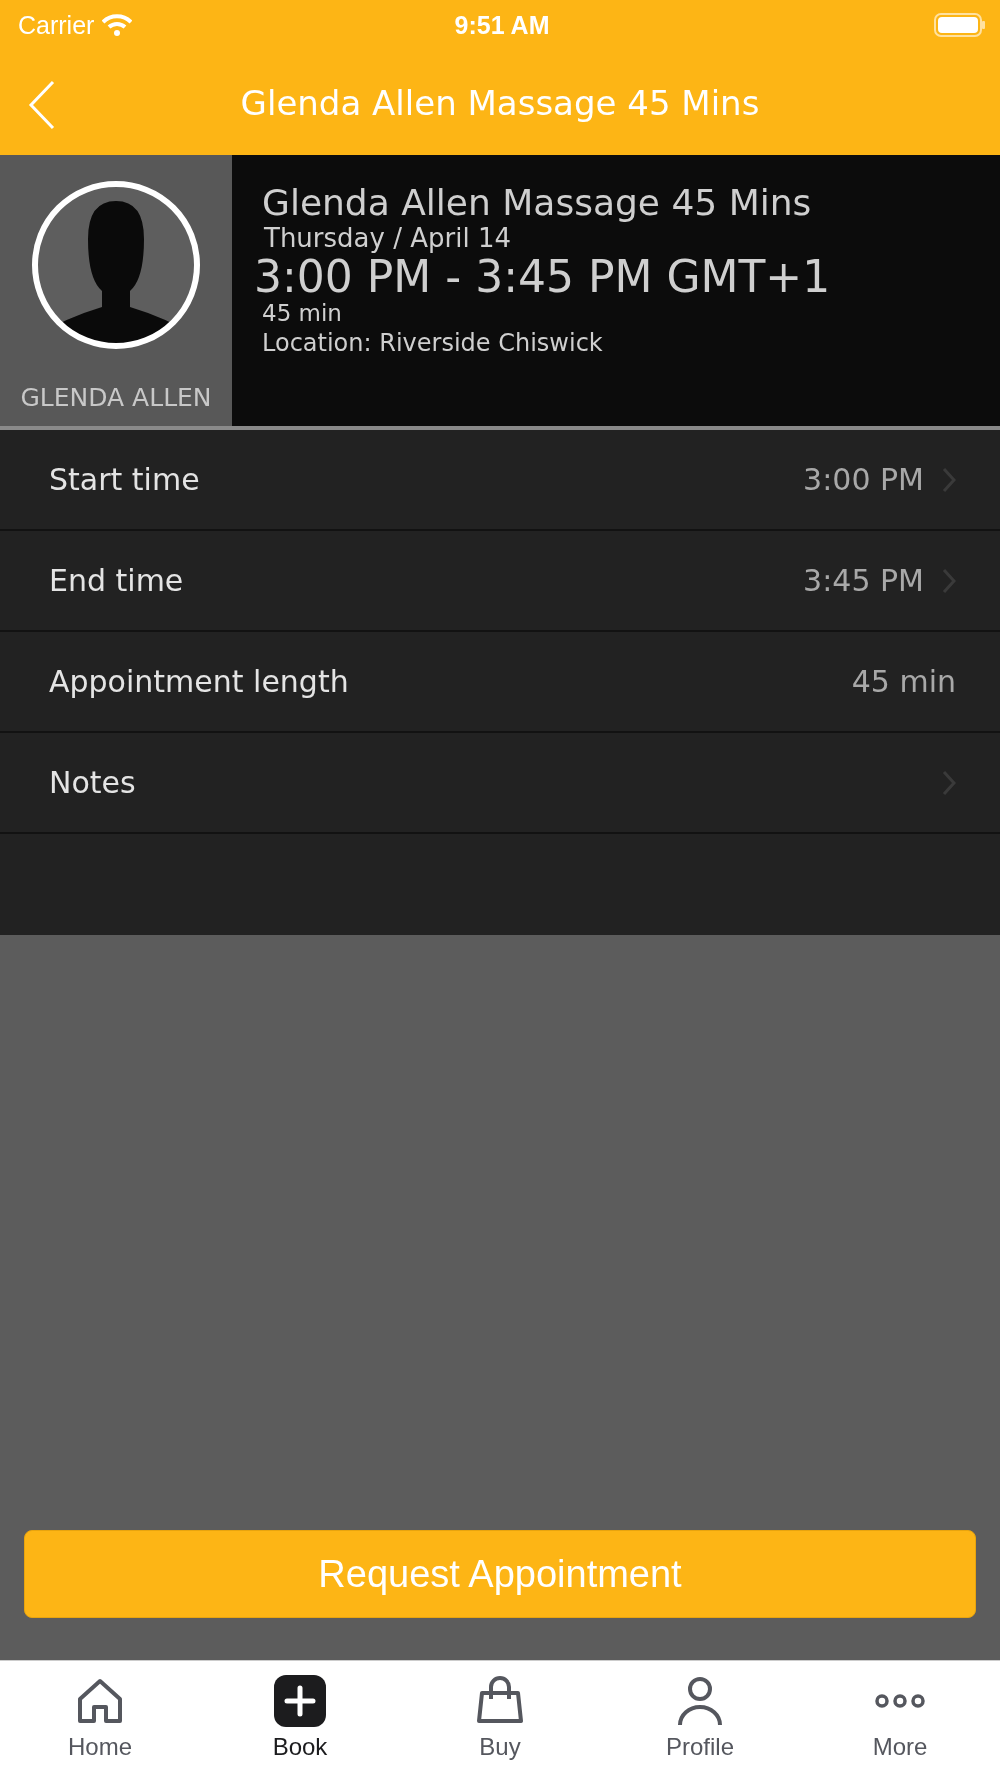 This screenshot has height=1778, width=1000. Describe the element at coordinates (117, 580) in the screenshot. I see `row-label: End time` at that location.